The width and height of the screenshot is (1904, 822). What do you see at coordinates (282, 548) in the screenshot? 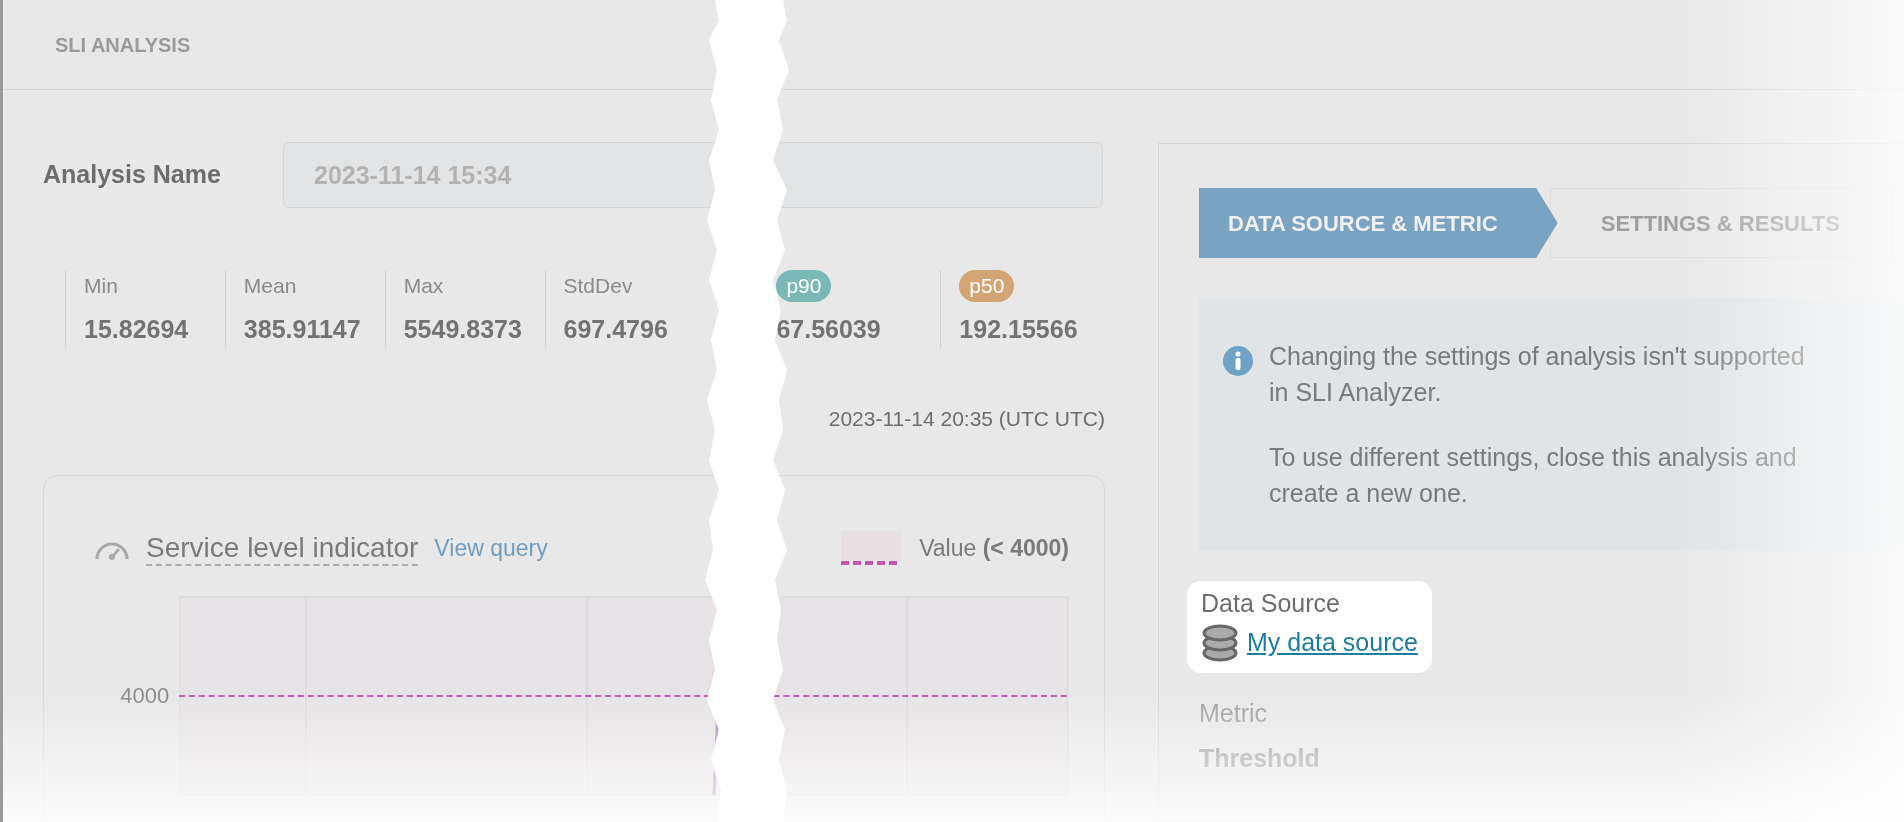
I see `chart-title: Service level indicator` at bounding box center [282, 548].